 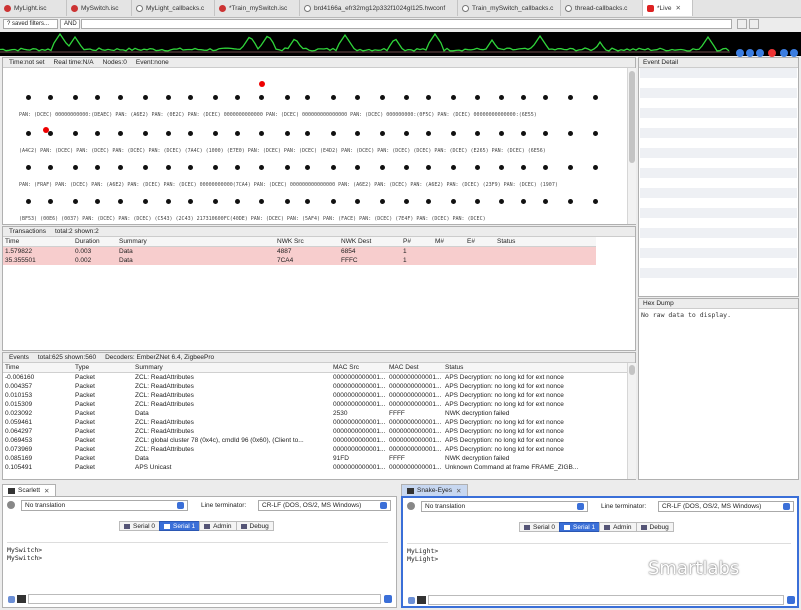 What do you see at coordinates (262, 84) in the screenshot?
I see `active-node-marker` at bounding box center [262, 84].